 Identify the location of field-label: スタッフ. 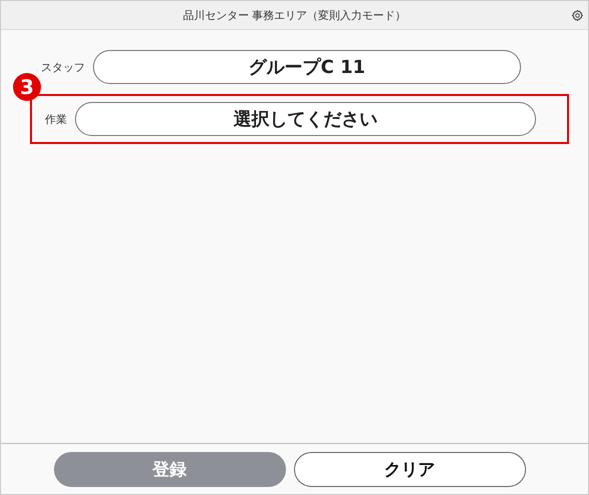
(63, 67).